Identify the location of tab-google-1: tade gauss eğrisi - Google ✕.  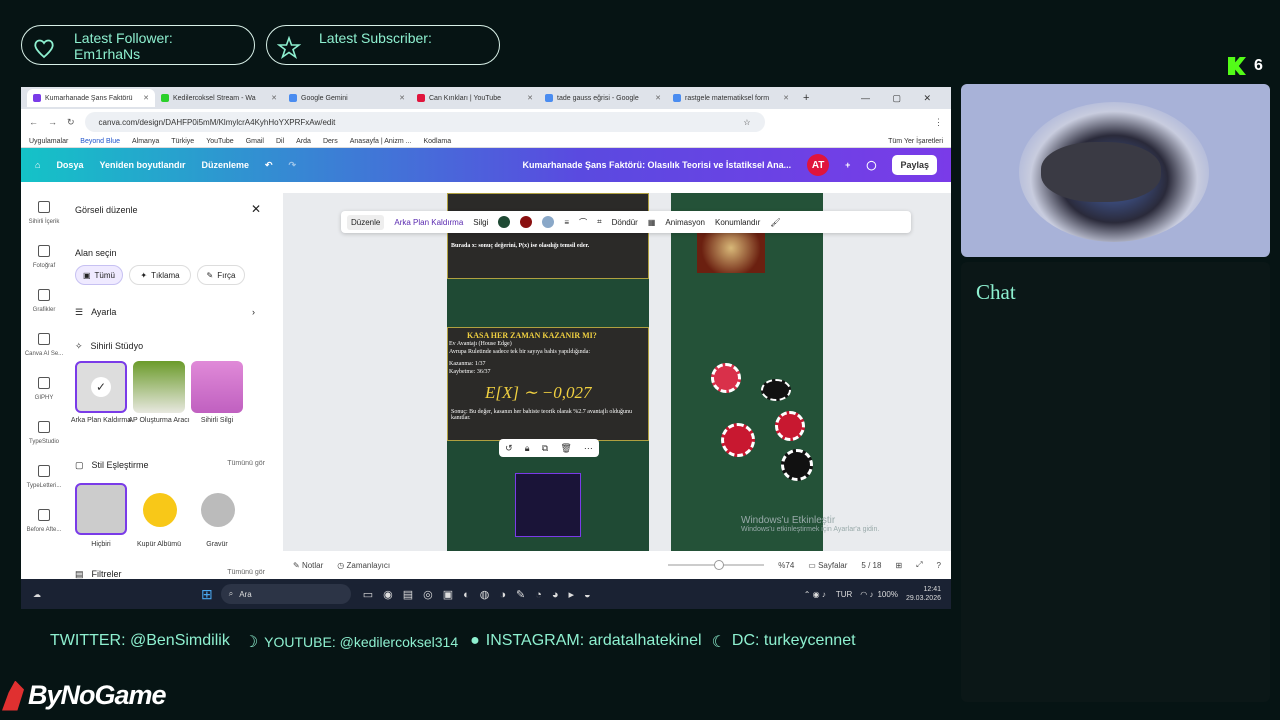
(603, 98).